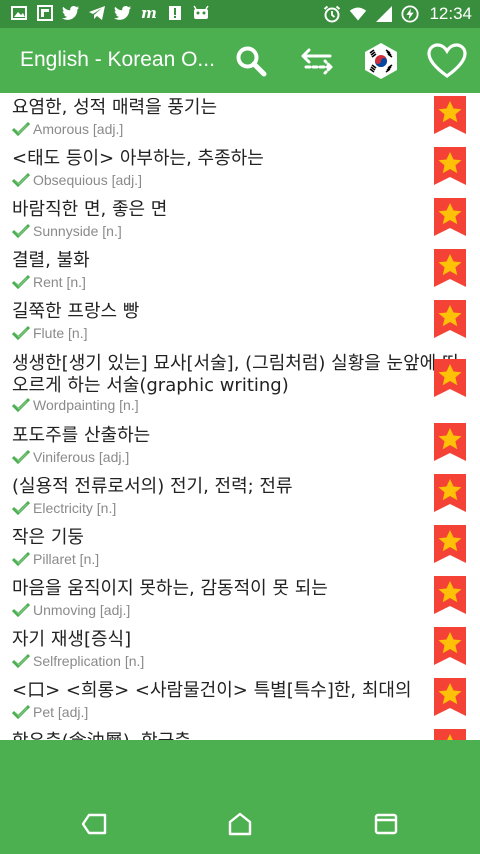 The image size is (480, 854). I want to click on english-word: Rent [n.], so click(49, 282).